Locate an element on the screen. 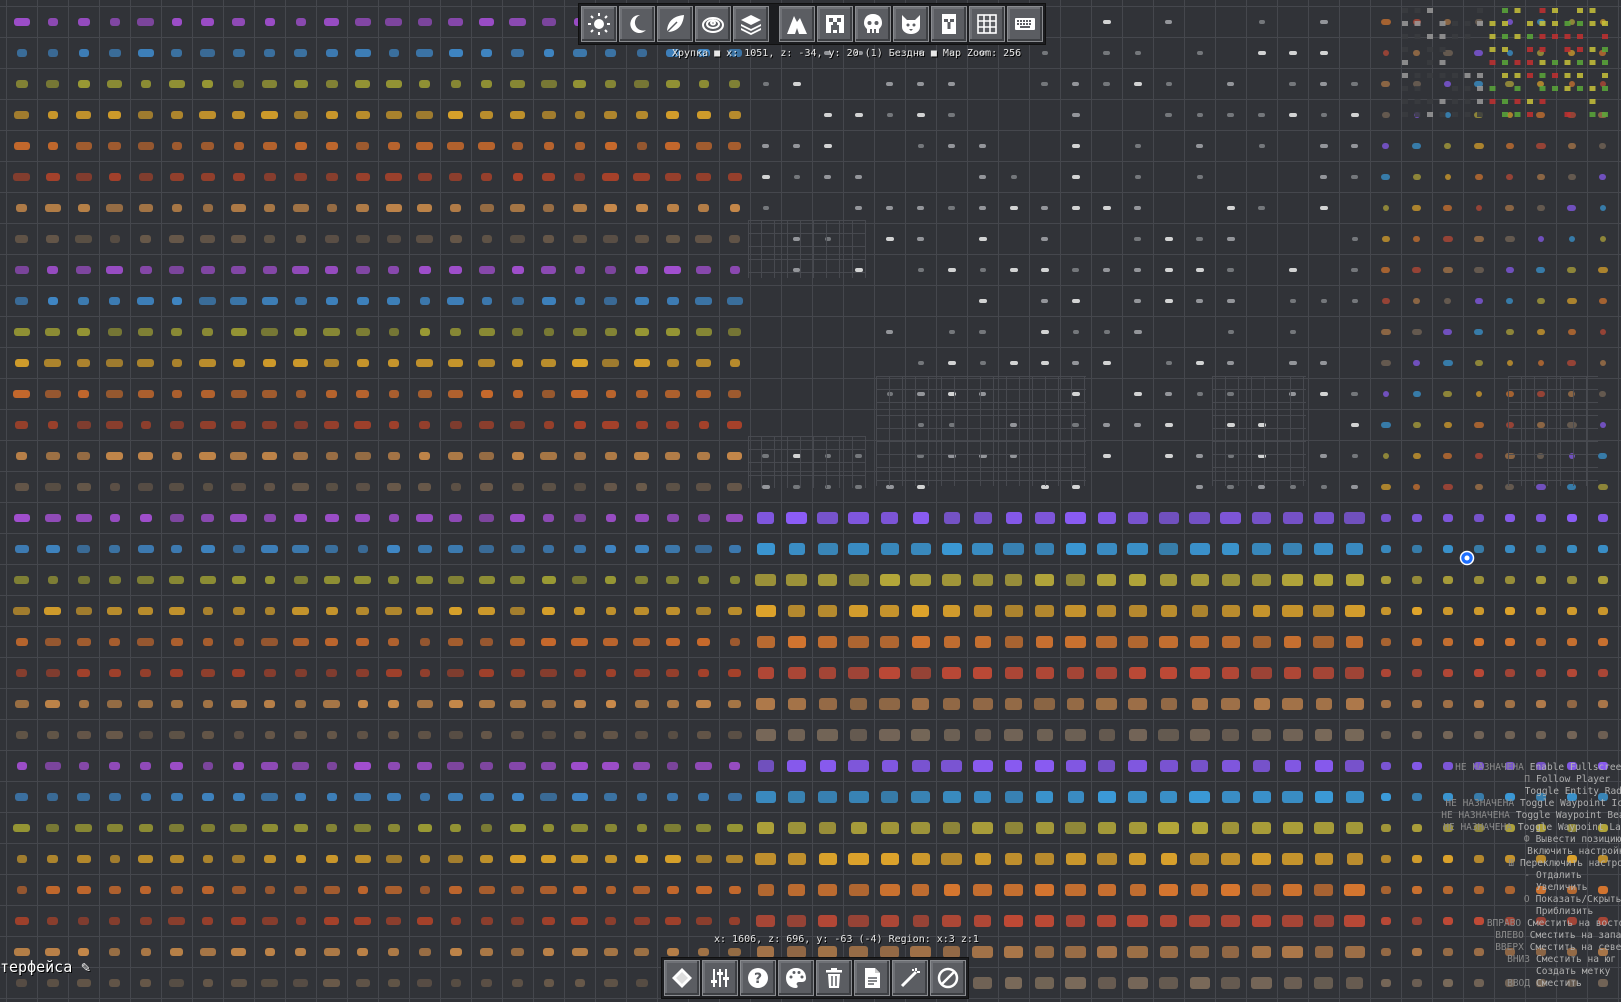  caves-mode-button is located at coordinates (797, 24).